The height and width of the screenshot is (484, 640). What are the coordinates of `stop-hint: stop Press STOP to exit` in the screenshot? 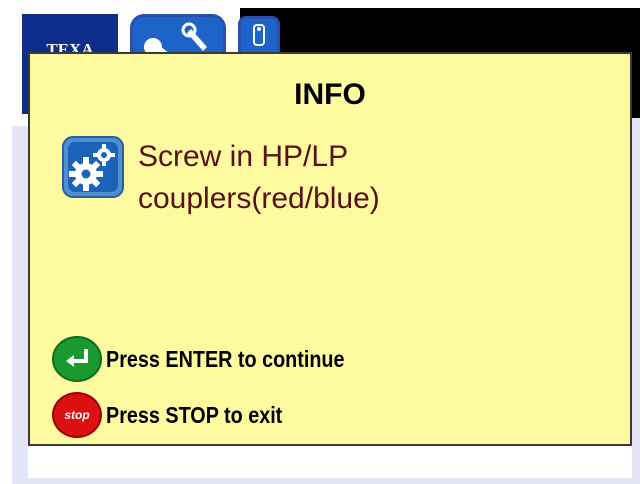 It's located at (181, 415).